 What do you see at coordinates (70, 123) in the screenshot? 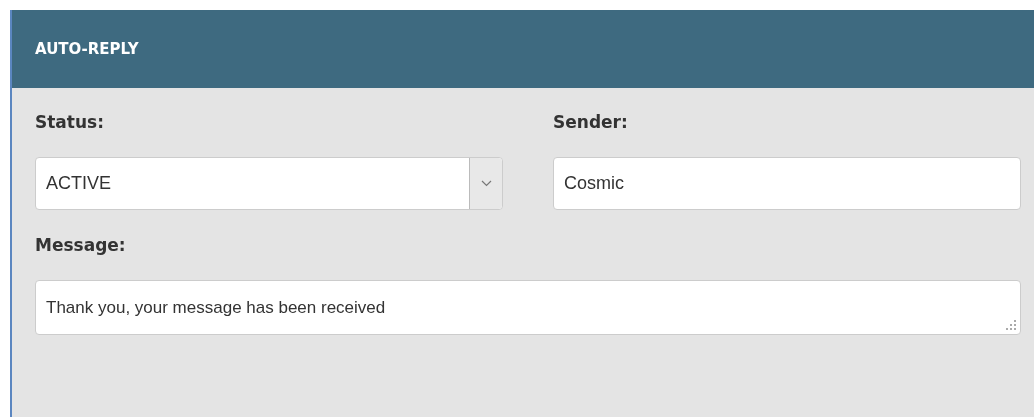
I see `field-label: Status:` at bounding box center [70, 123].